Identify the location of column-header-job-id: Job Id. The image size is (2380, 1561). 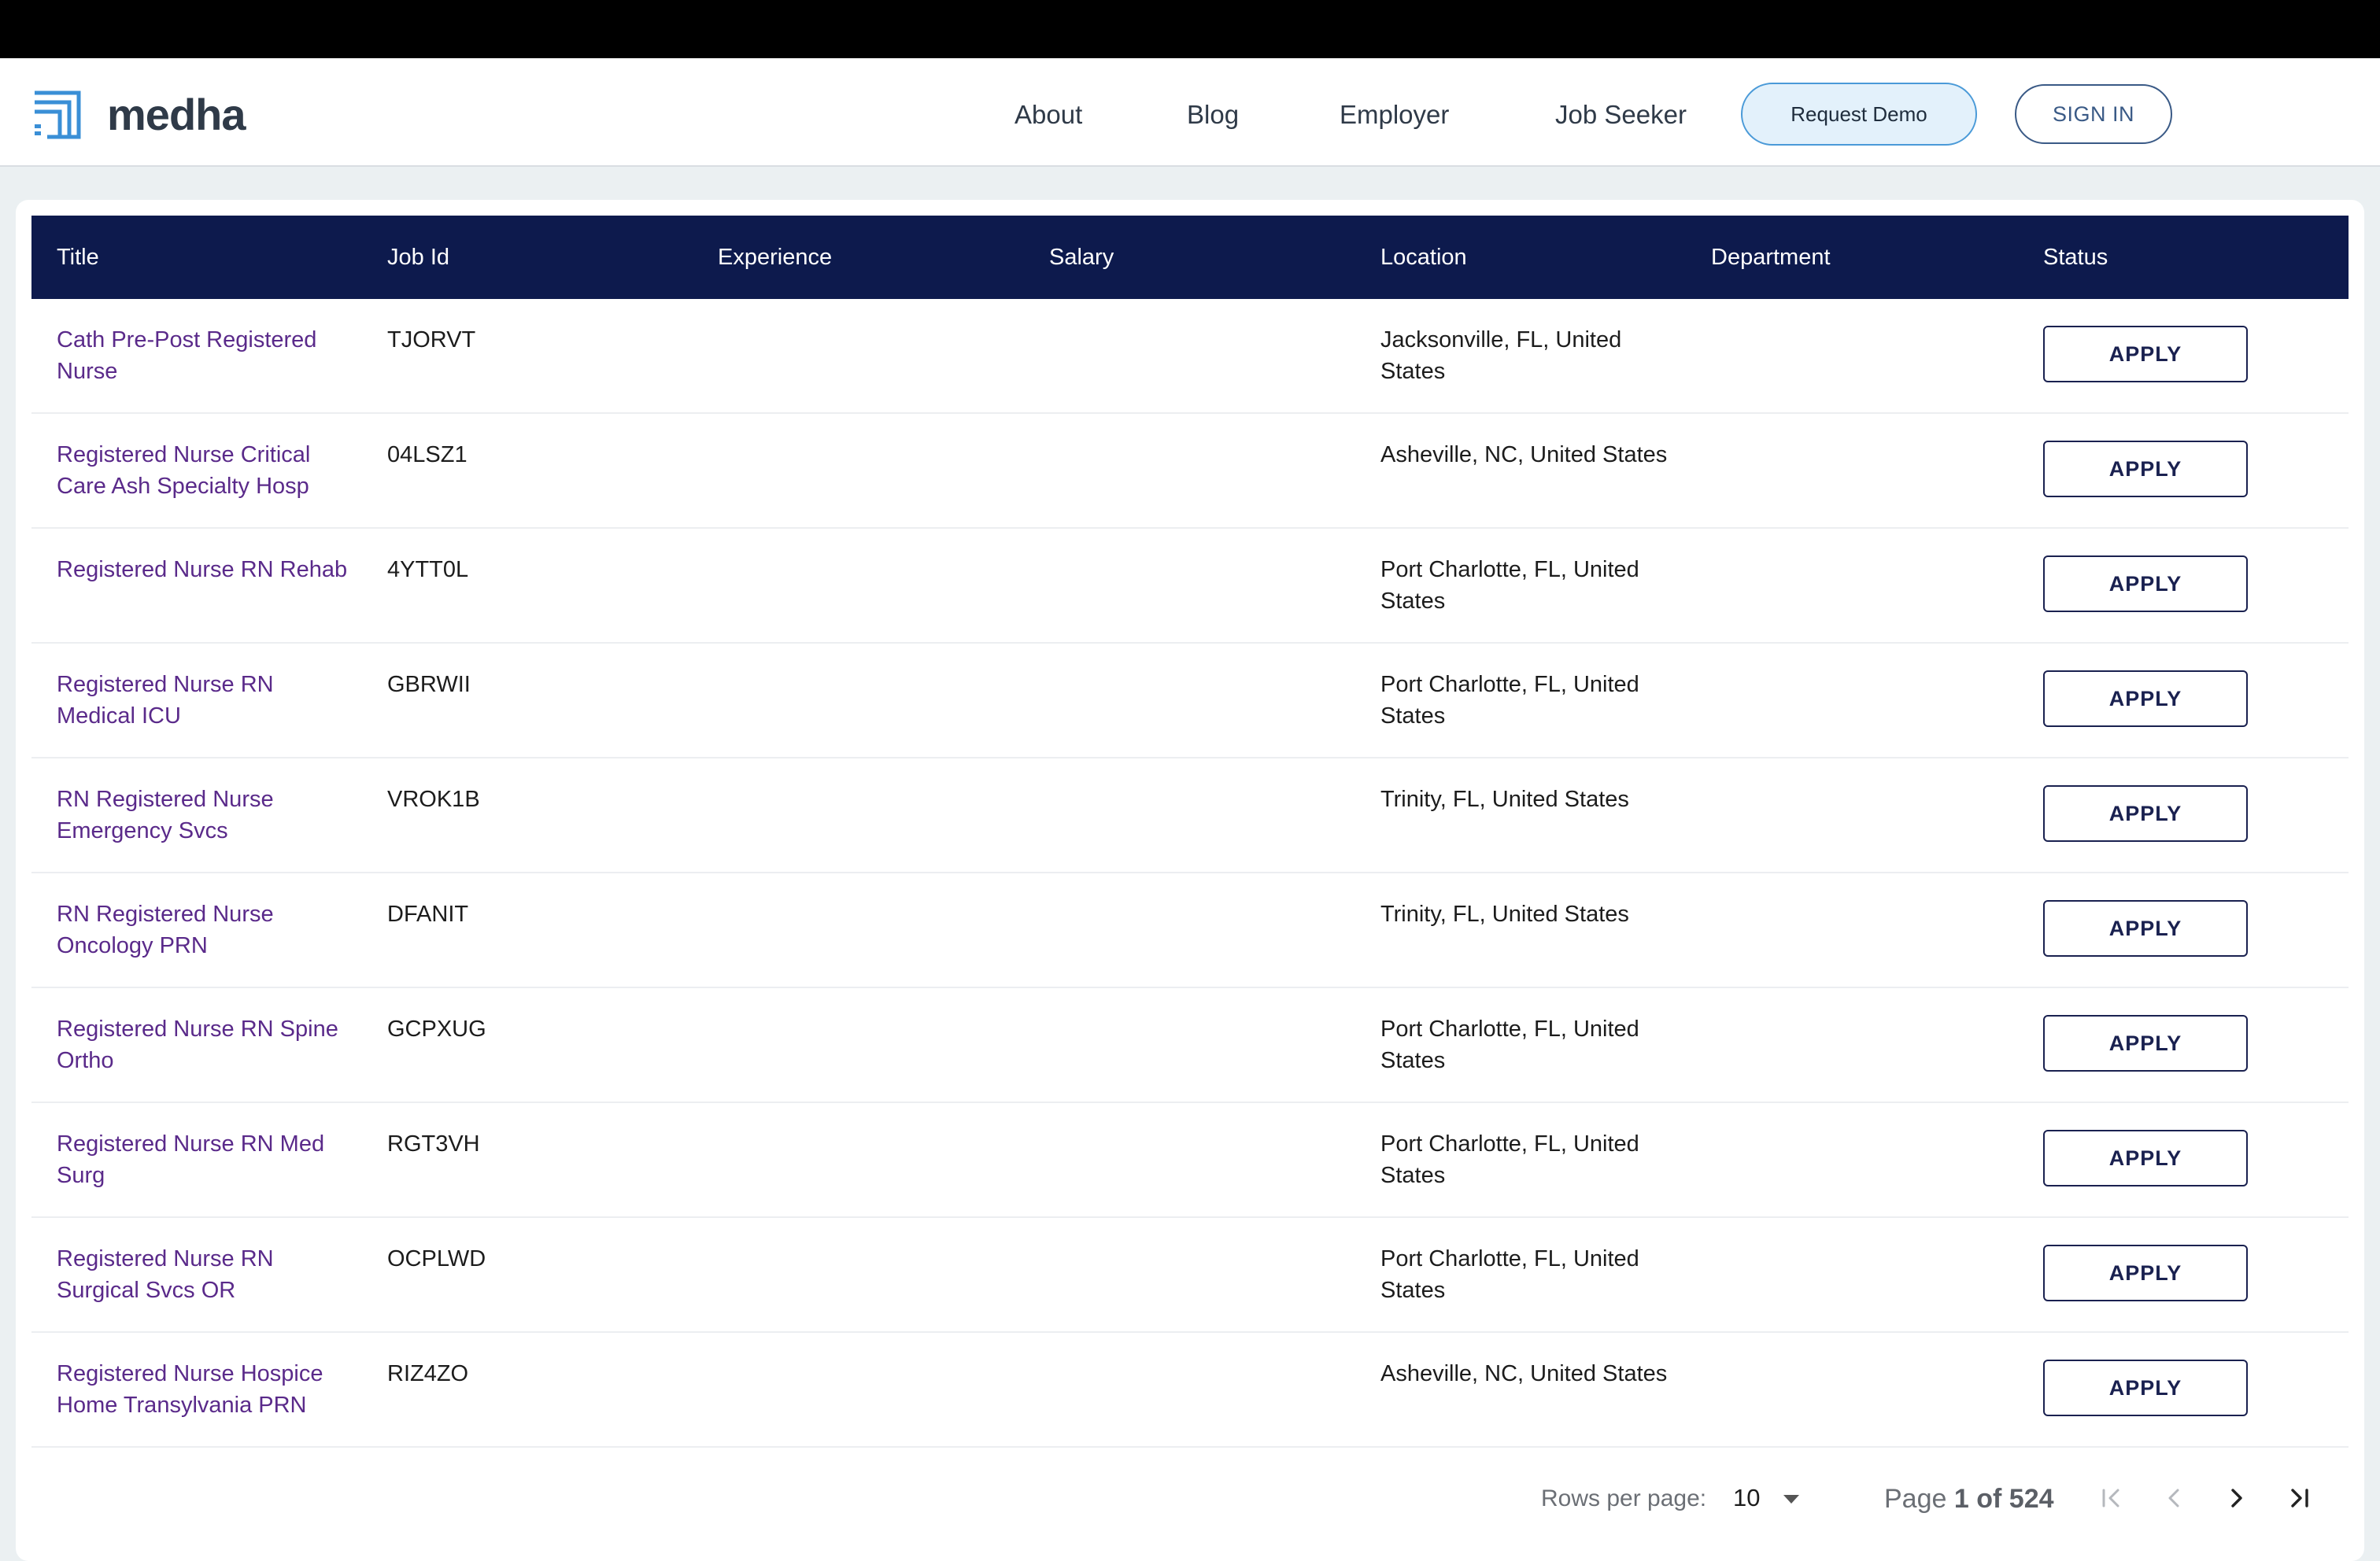
(418, 257).